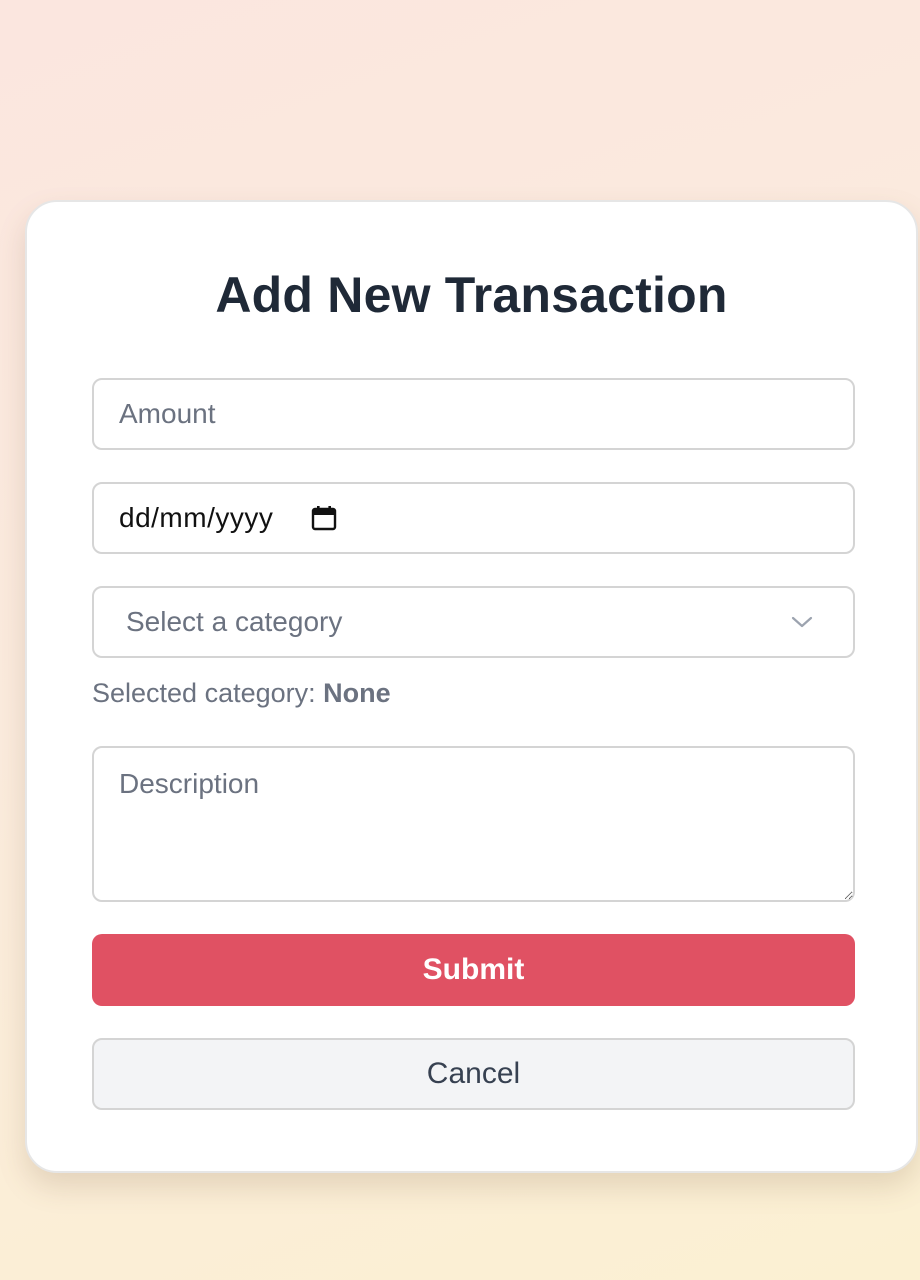  What do you see at coordinates (234, 621) in the screenshot?
I see `category-select-value: Select a category` at bounding box center [234, 621].